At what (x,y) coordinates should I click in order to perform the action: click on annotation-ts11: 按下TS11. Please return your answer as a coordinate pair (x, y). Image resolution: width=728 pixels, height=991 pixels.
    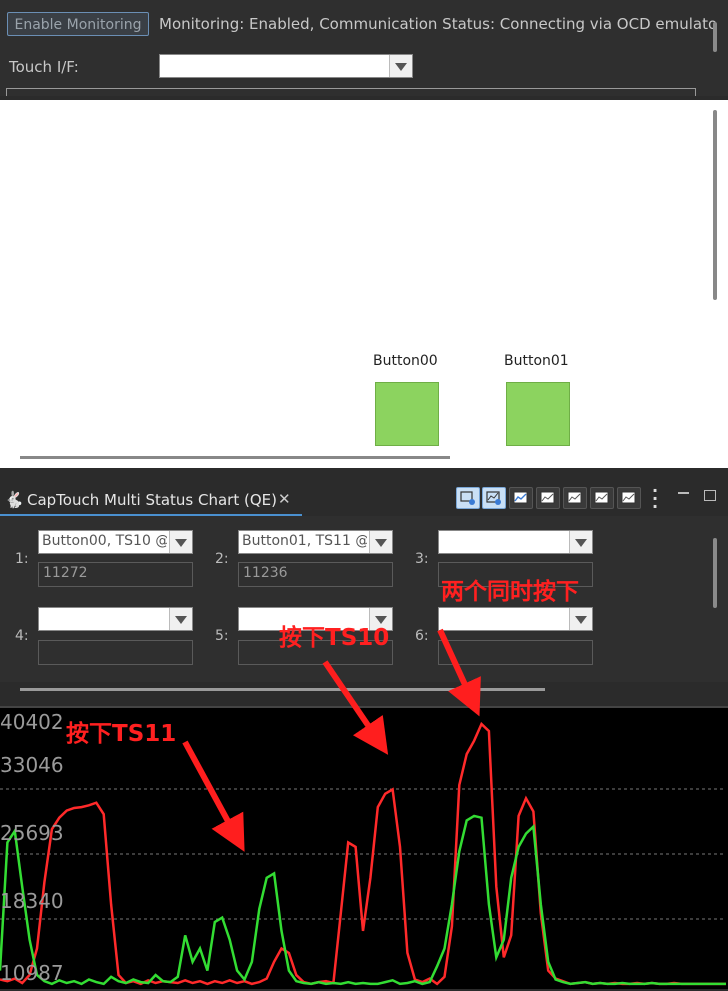
    Looking at the image, I should click on (121, 734).